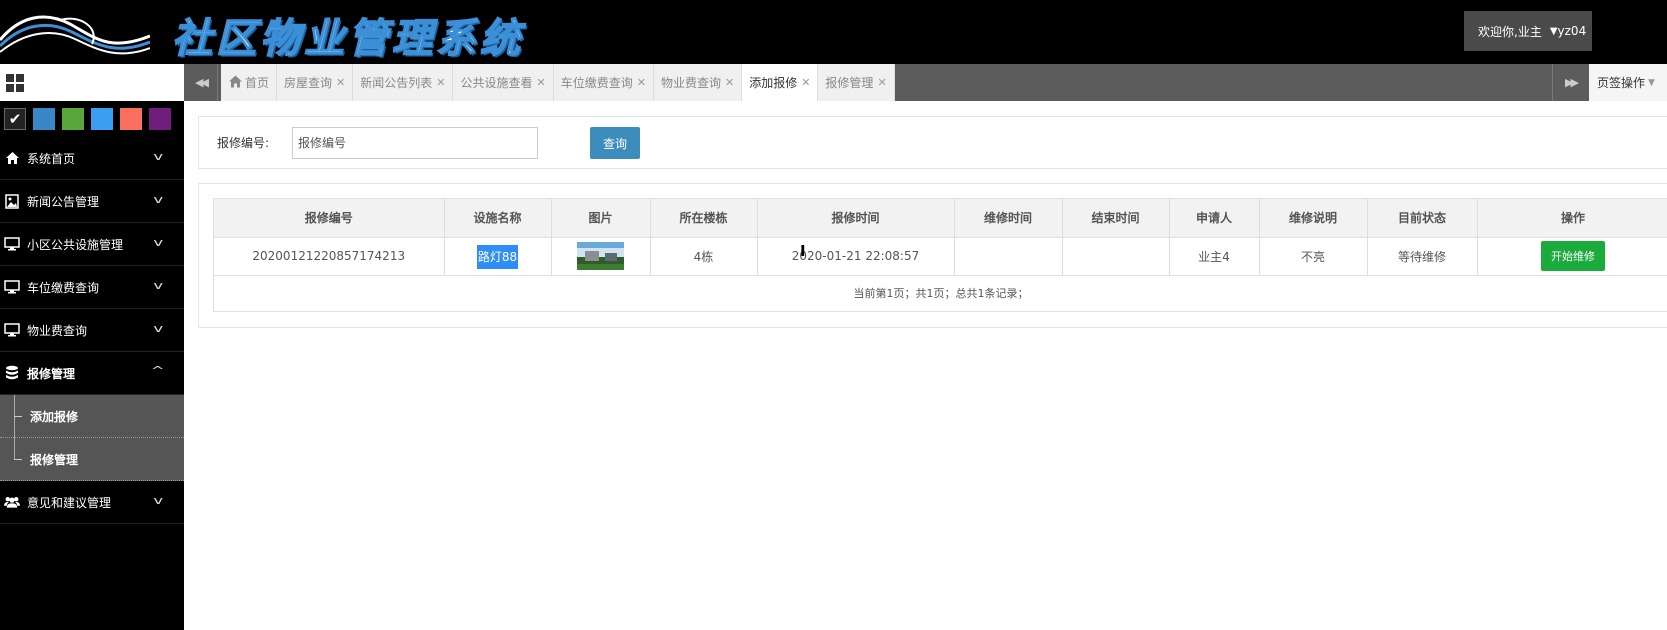  I want to click on tab-repair-manage: 报修管理 ✕, so click(856, 82).